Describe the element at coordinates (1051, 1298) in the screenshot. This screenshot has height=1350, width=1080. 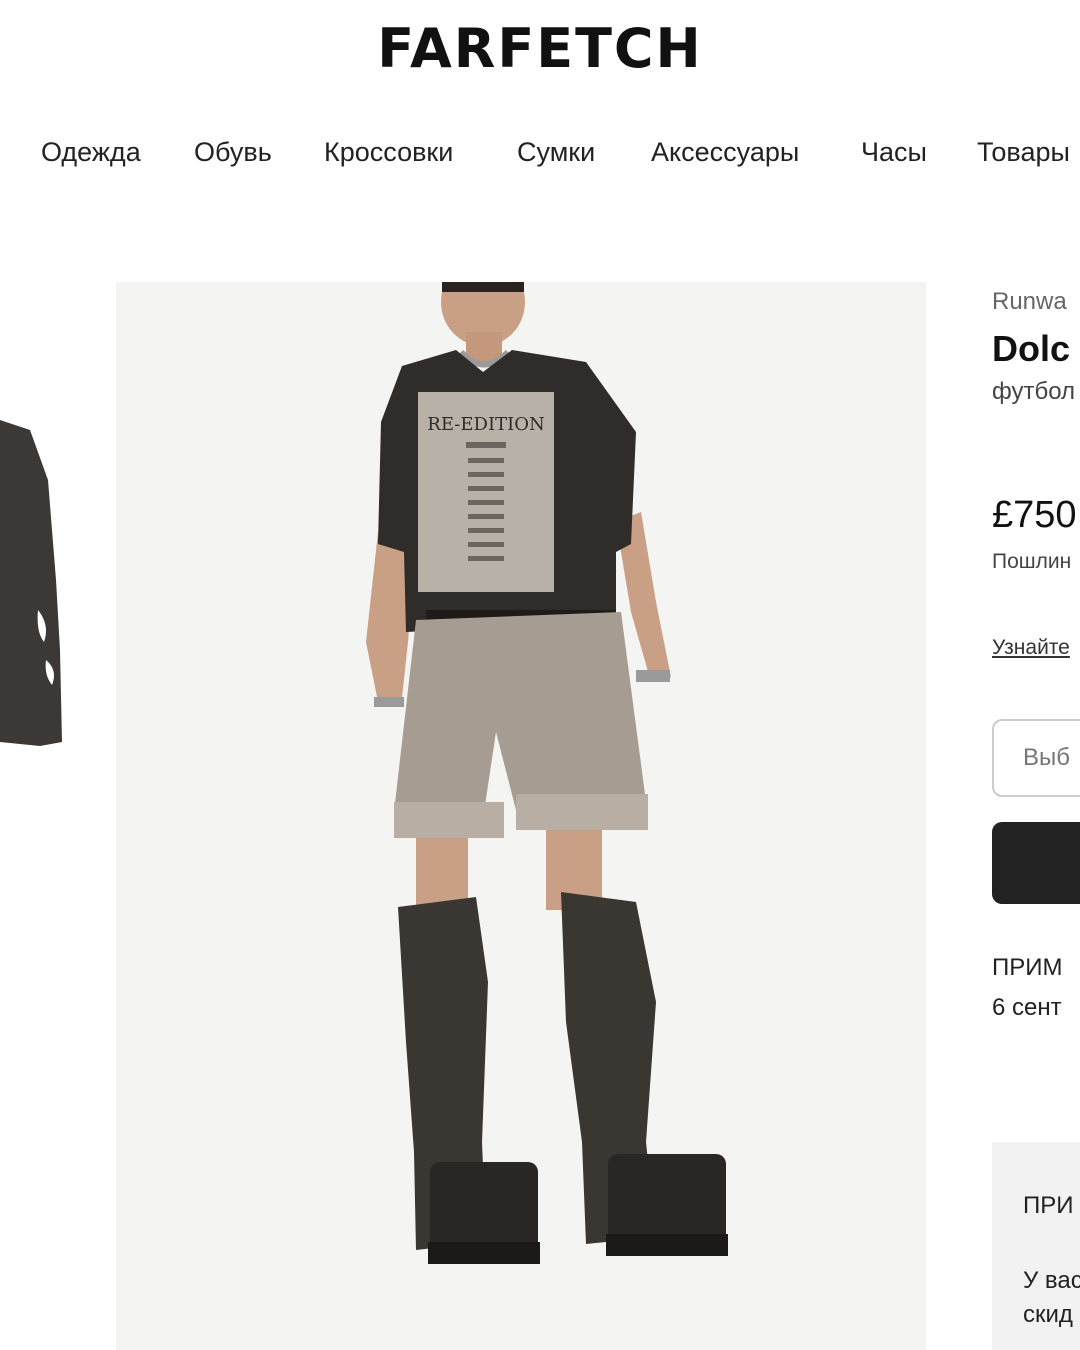
I see `promo-text: У вас скид` at that location.